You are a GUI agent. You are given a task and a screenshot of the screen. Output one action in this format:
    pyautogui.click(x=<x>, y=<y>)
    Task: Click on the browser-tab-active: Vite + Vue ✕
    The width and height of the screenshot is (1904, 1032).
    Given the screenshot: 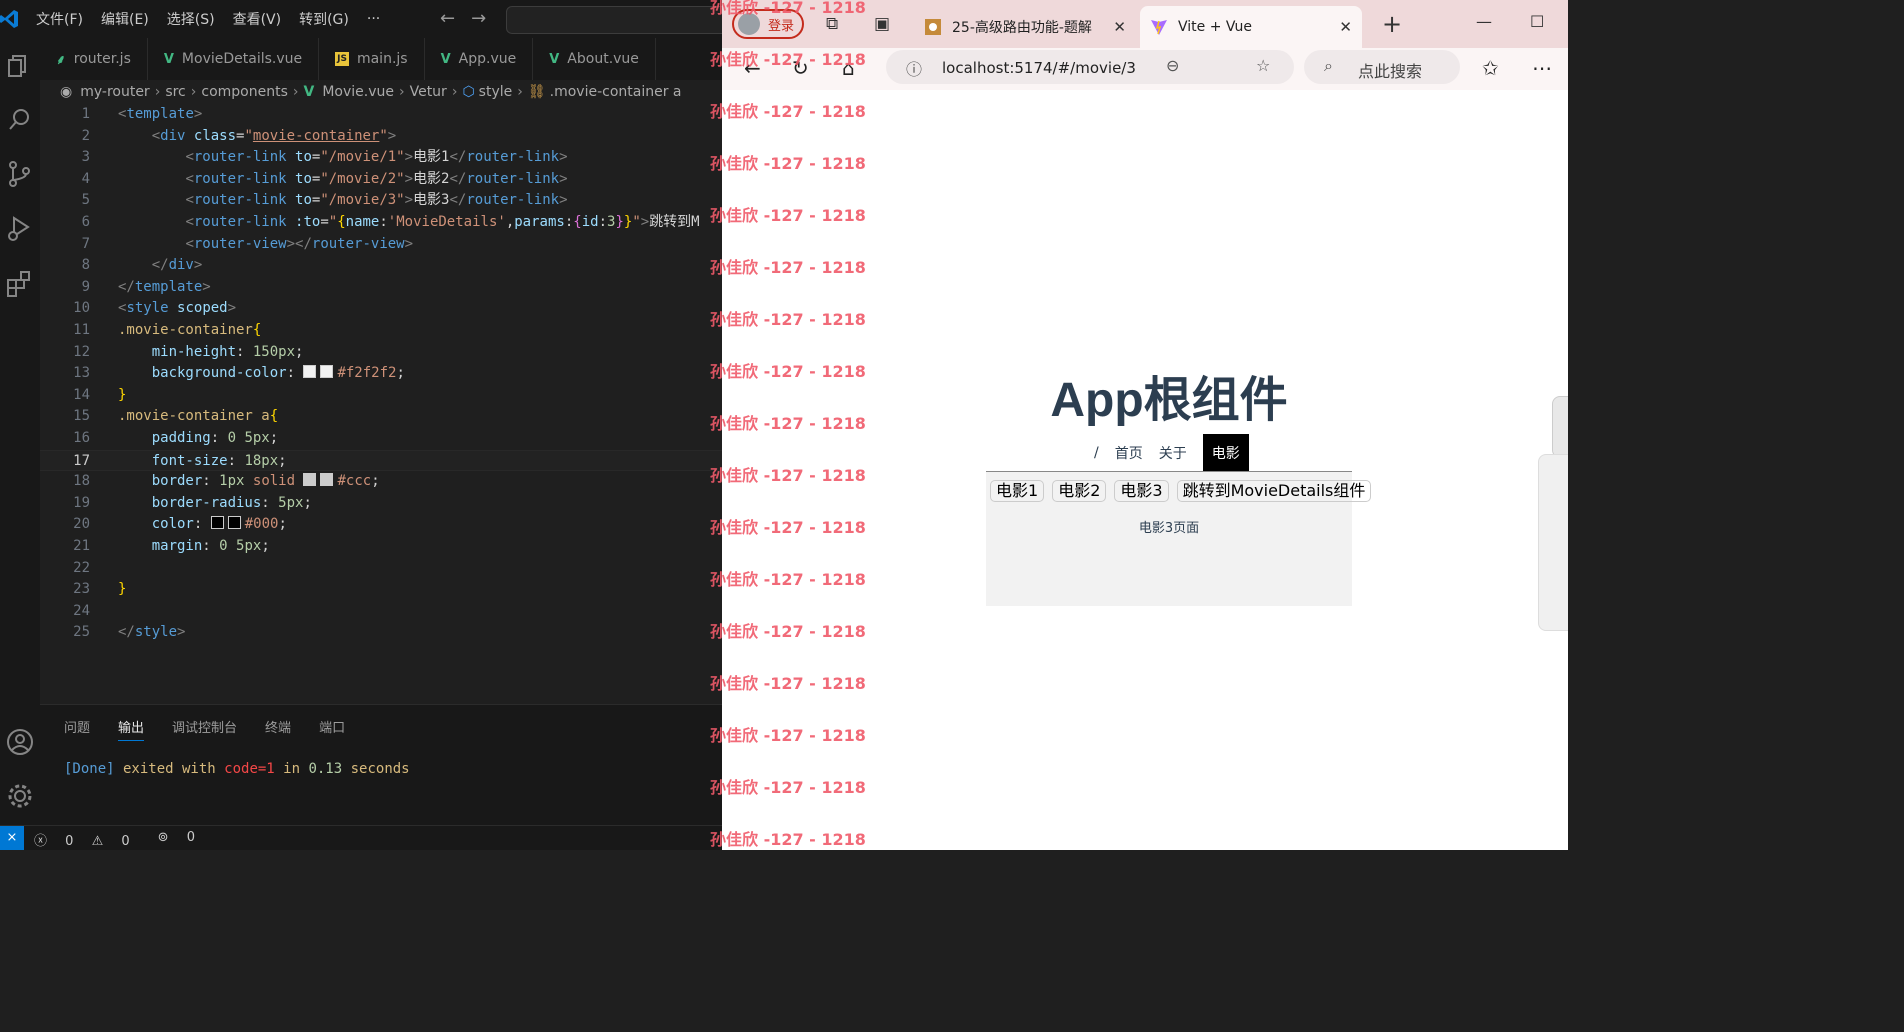 What is the action you would take?
    pyautogui.click(x=1251, y=27)
    